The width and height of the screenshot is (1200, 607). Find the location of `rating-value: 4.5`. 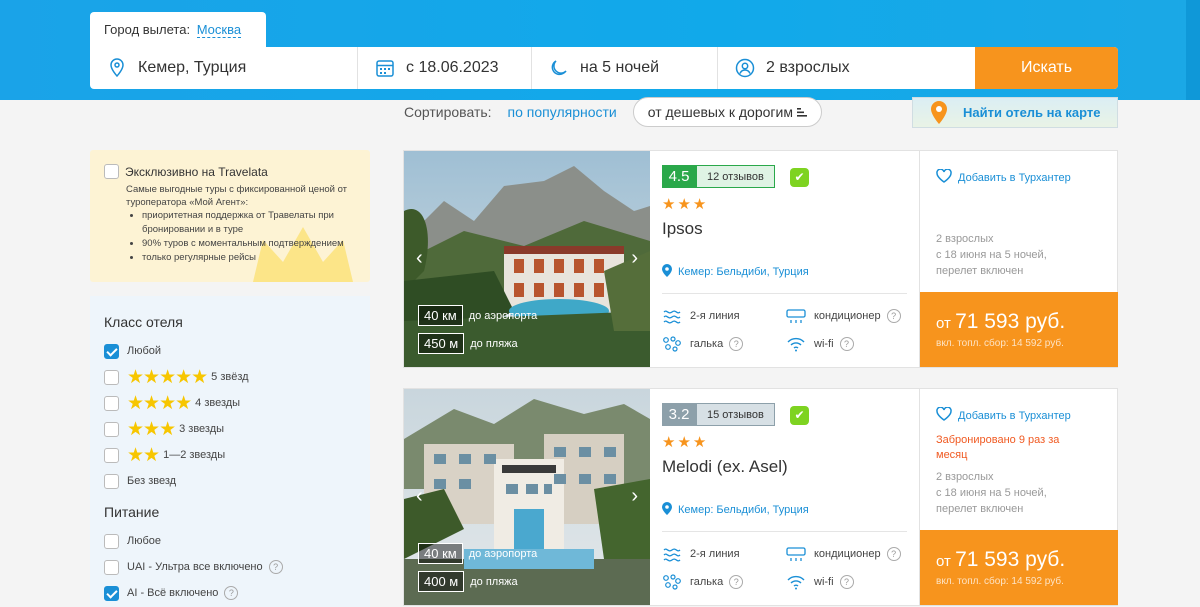

rating-value: 4.5 is located at coordinates (679, 176).